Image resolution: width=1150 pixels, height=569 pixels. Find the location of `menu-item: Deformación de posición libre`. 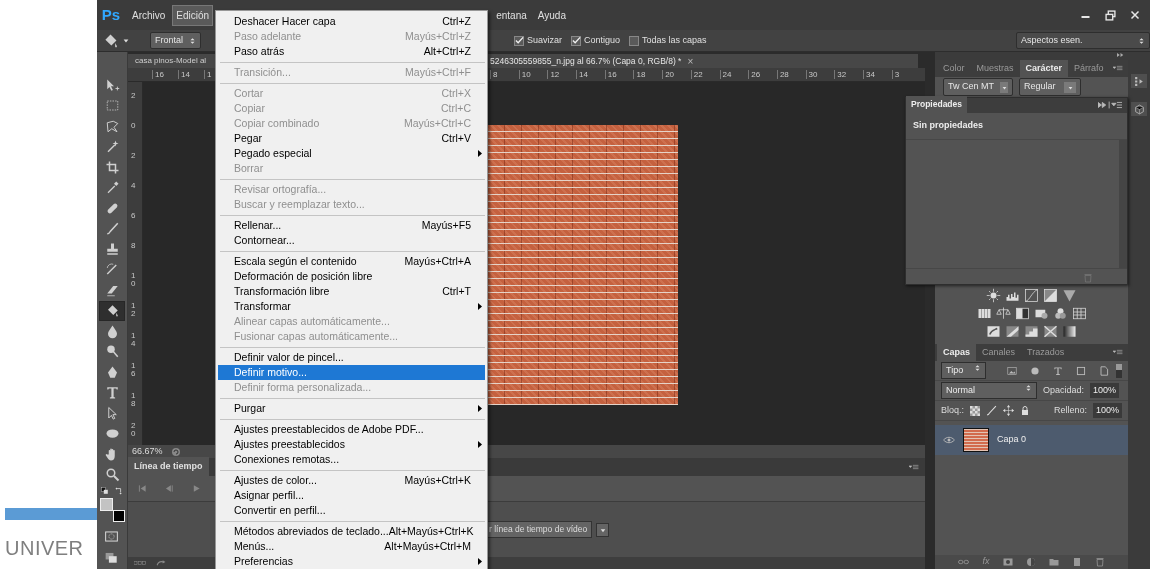

menu-item: Deformación de posición libre is located at coordinates (351, 276).